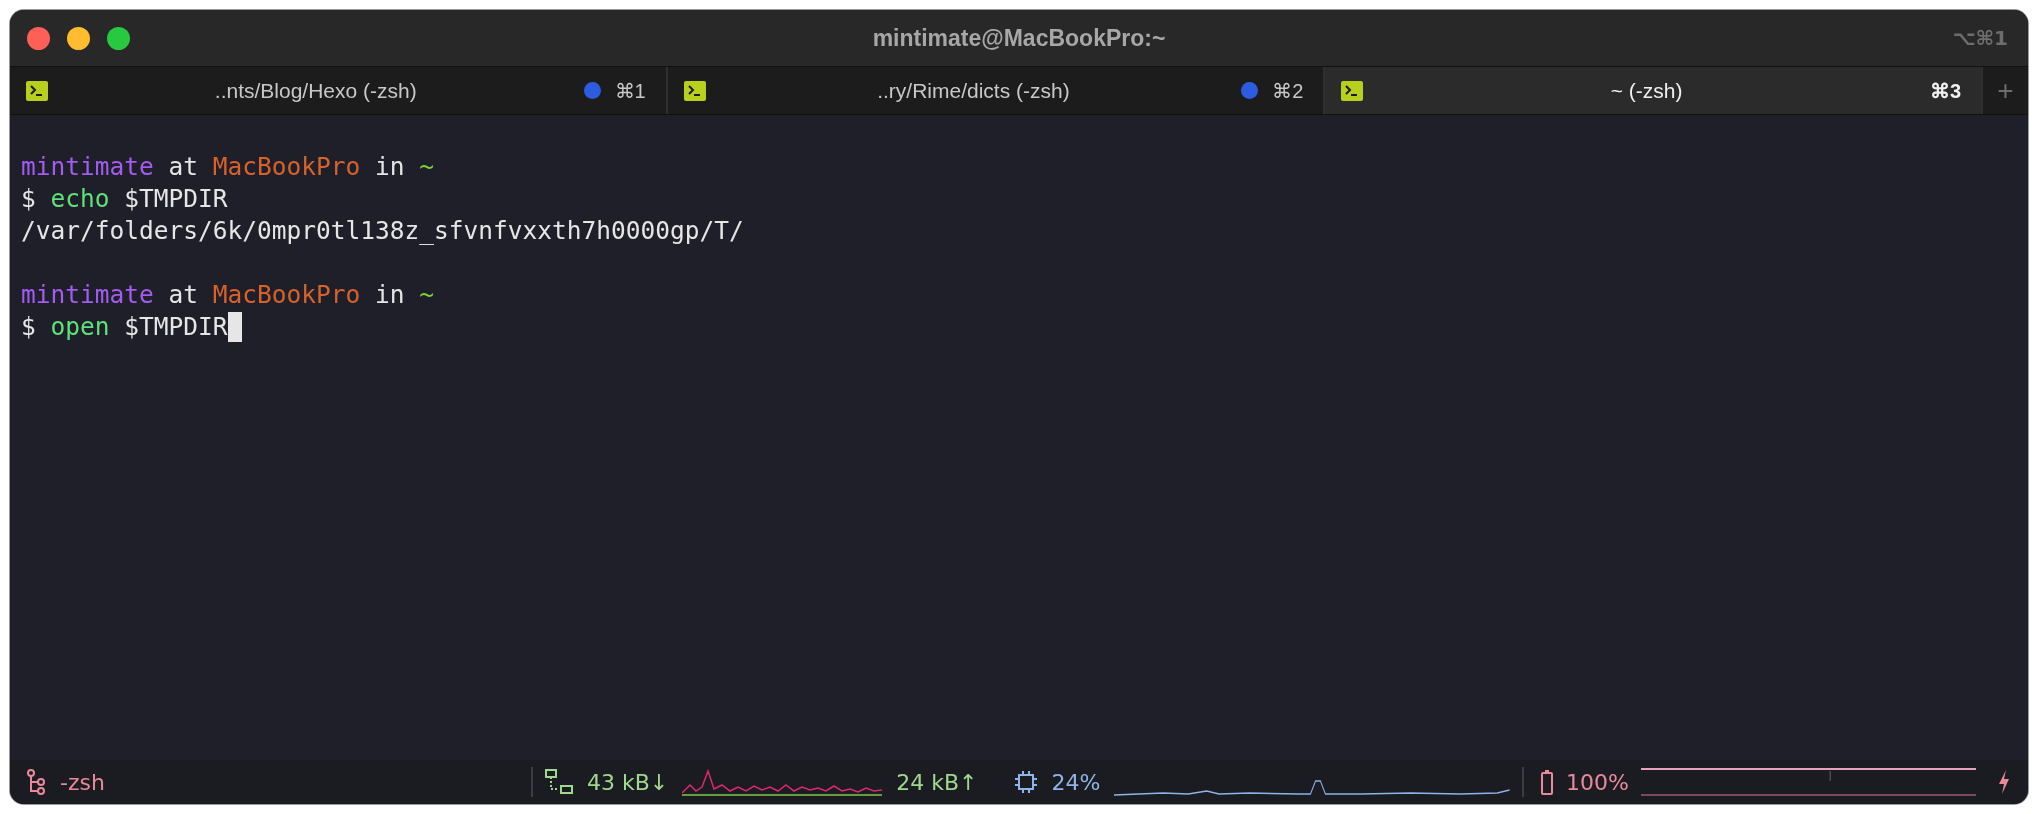 This screenshot has width=2040, height=814. Describe the element at coordinates (559, 782) in the screenshot. I see `network-icon` at that location.